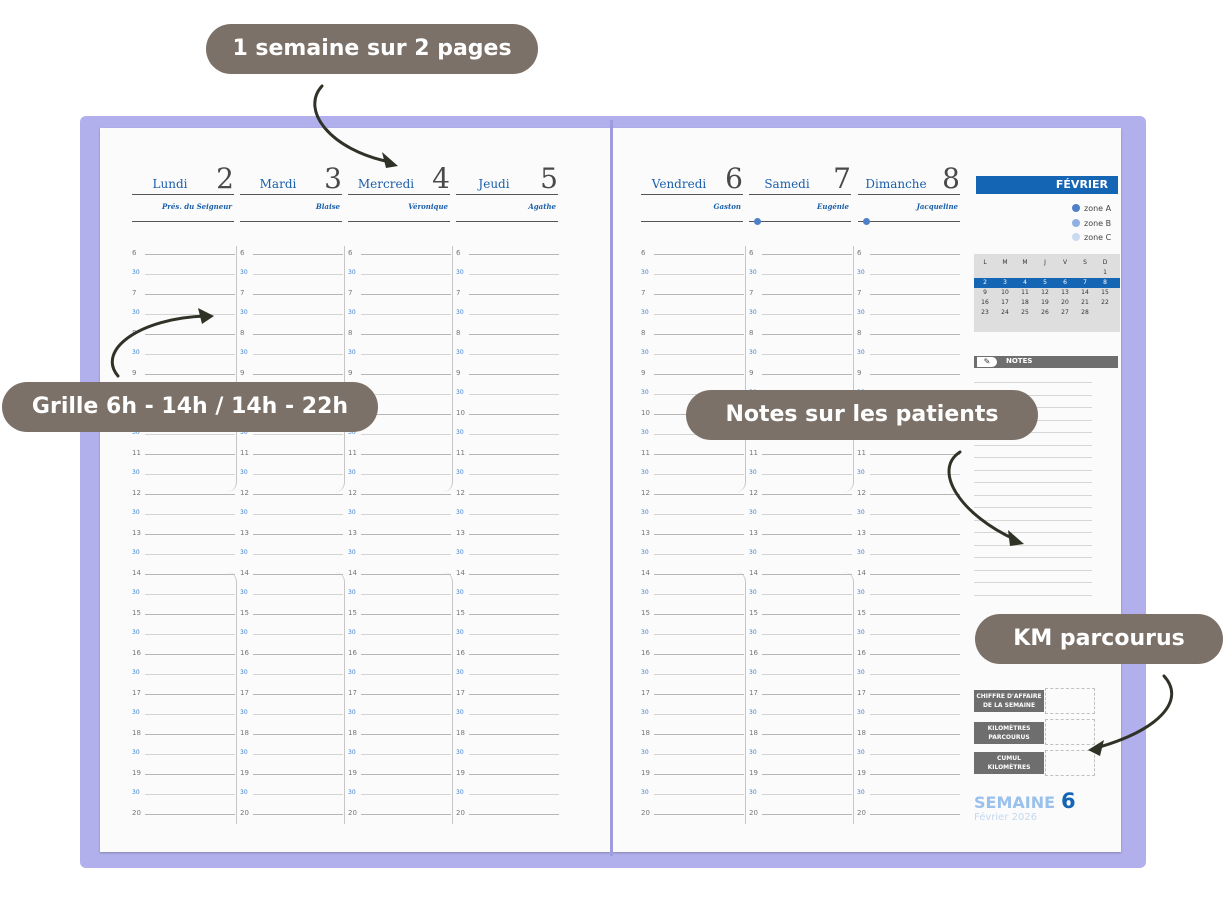  What do you see at coordinates (862, 415) in the screenshot?
I see `callout-notes: Notes sur les patients` at bounding box center [862, 415].